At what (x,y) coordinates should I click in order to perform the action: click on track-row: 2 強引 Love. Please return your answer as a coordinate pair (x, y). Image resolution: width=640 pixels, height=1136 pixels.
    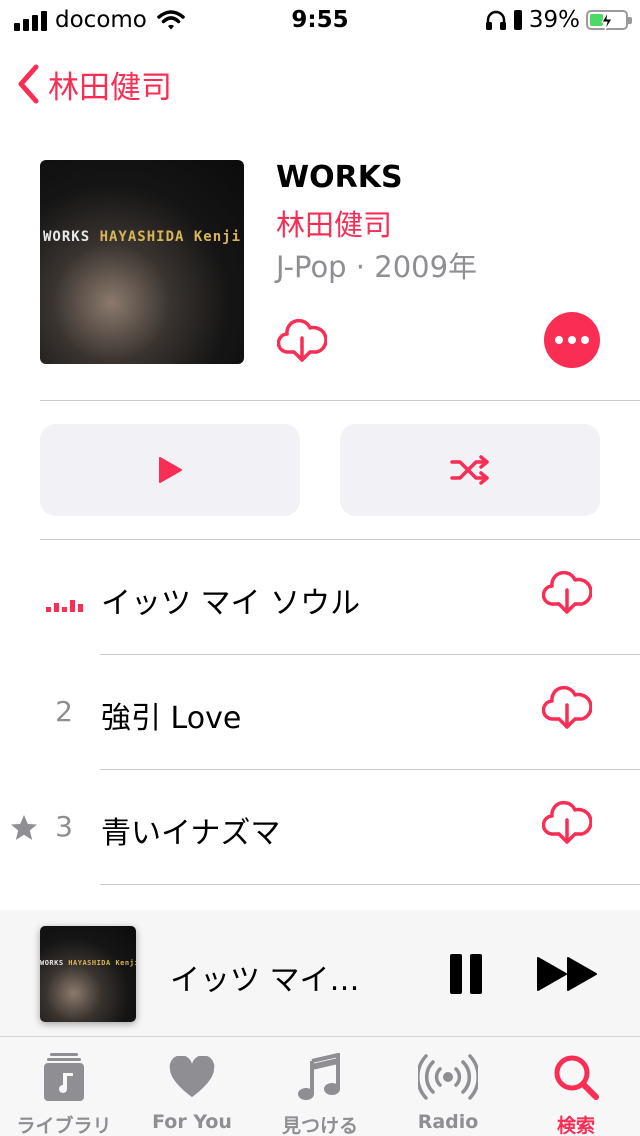
    Looking at the image, I should click on (320, 712).